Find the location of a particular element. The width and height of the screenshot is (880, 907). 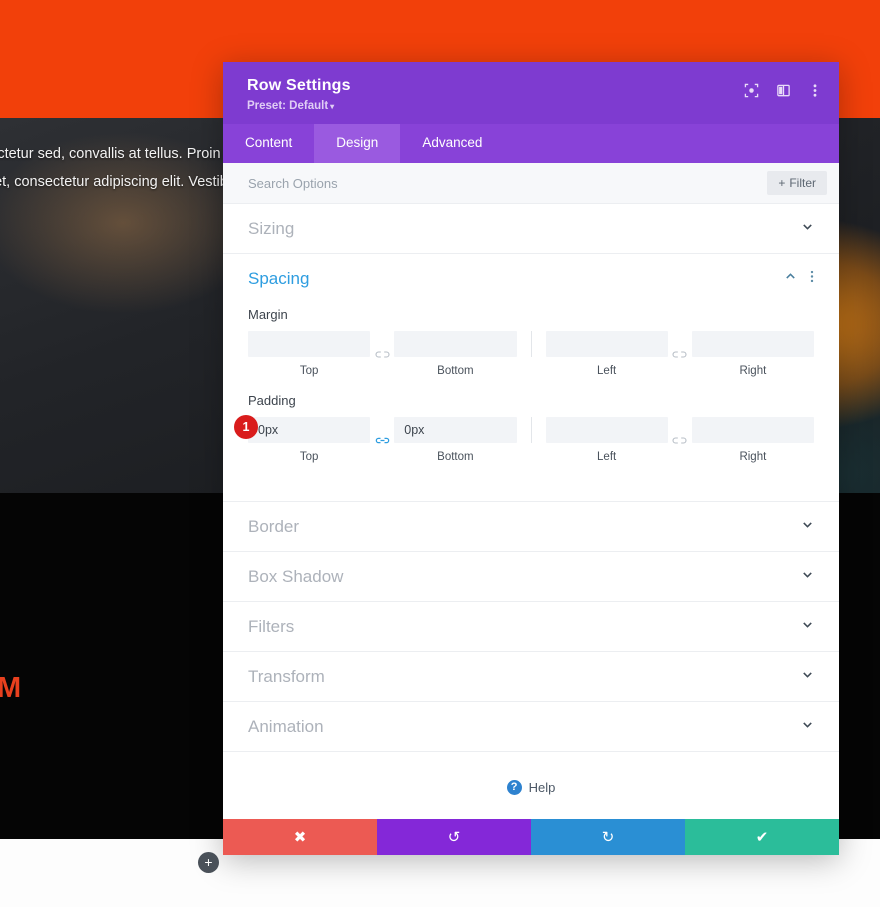

search-bar: +Filter is located at coordinates (531, 183).